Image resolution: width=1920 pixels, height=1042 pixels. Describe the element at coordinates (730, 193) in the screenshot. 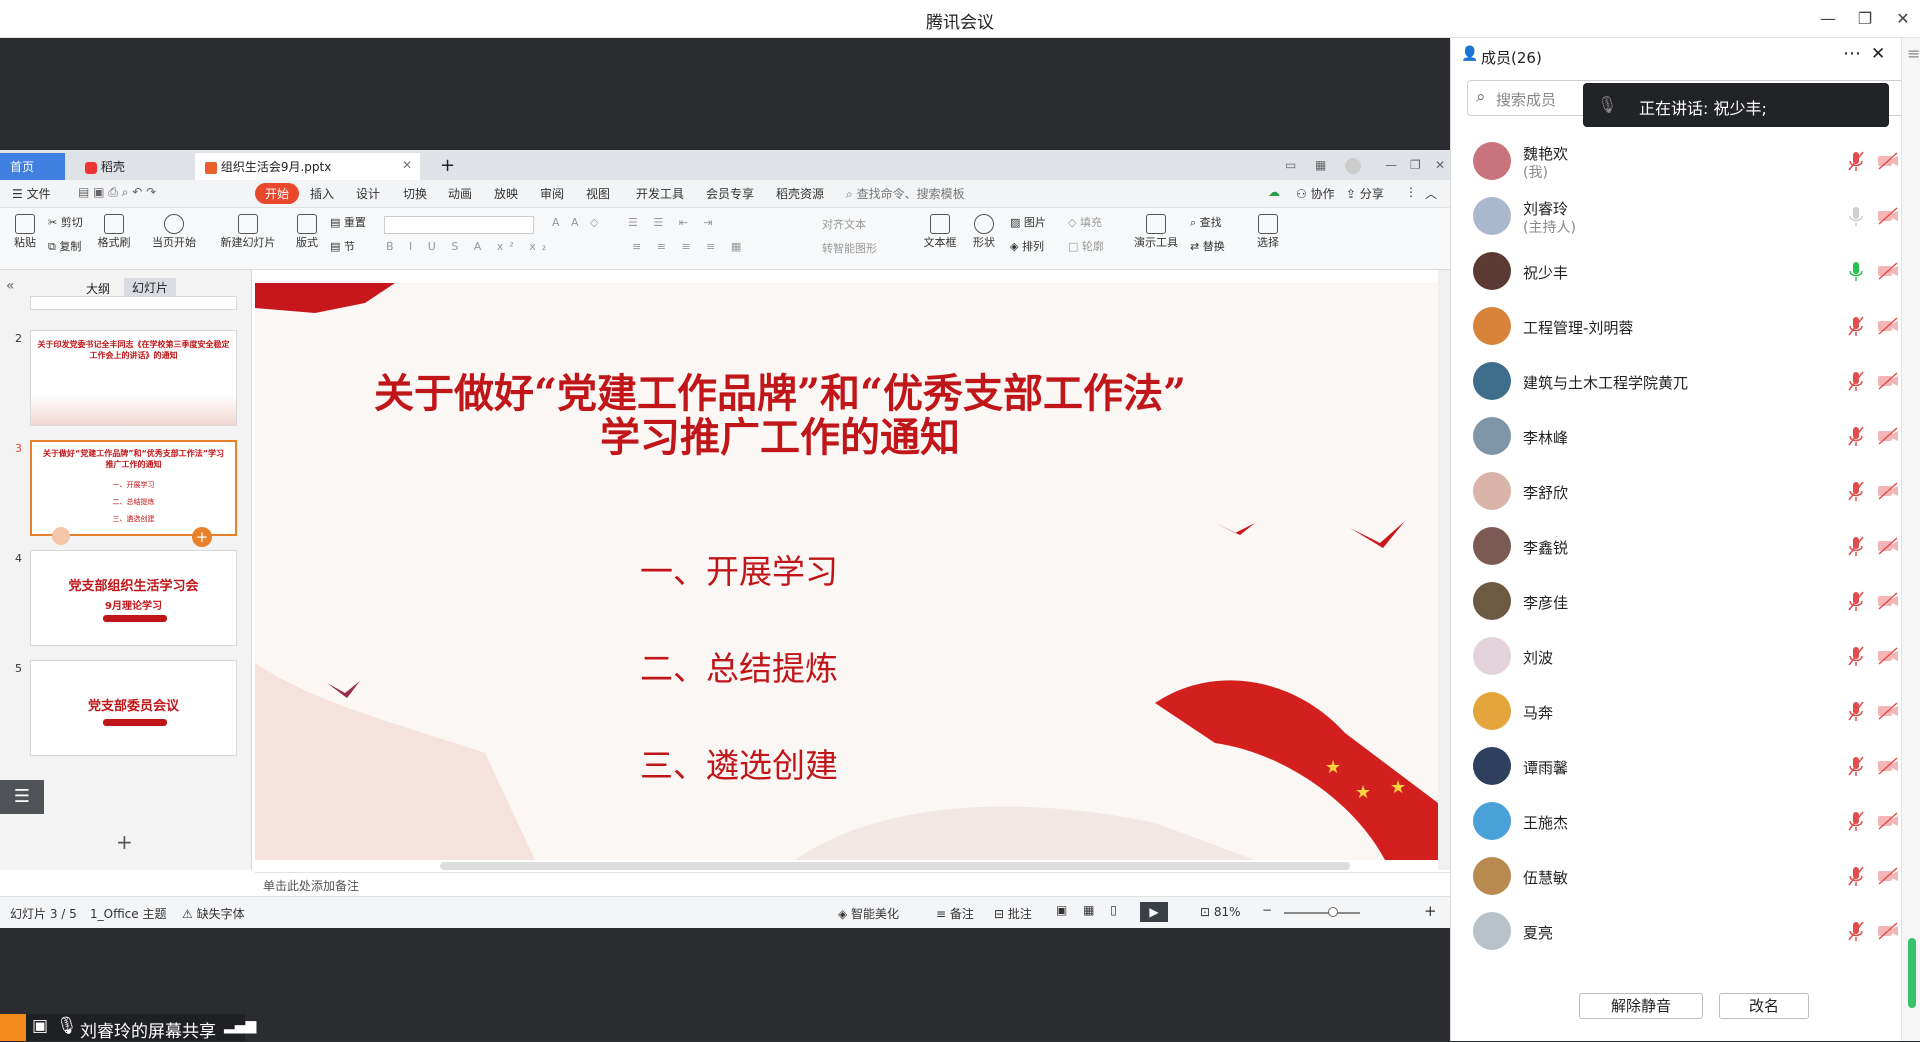

I see `menu-member: 会员专享` at that location.